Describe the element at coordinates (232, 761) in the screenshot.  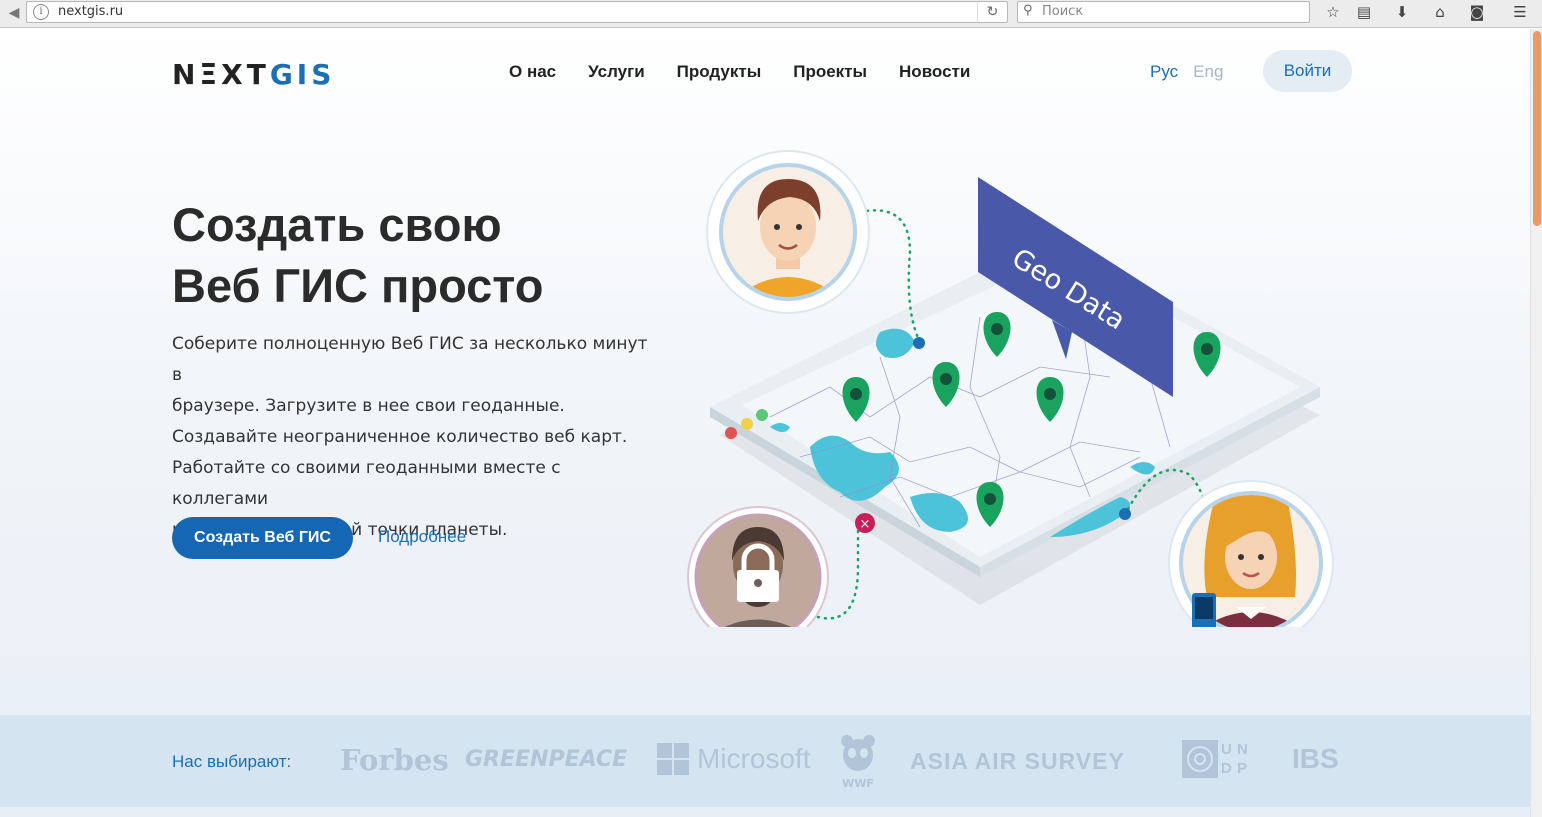
I see `clients-label: Нас выбирают:` at that location.